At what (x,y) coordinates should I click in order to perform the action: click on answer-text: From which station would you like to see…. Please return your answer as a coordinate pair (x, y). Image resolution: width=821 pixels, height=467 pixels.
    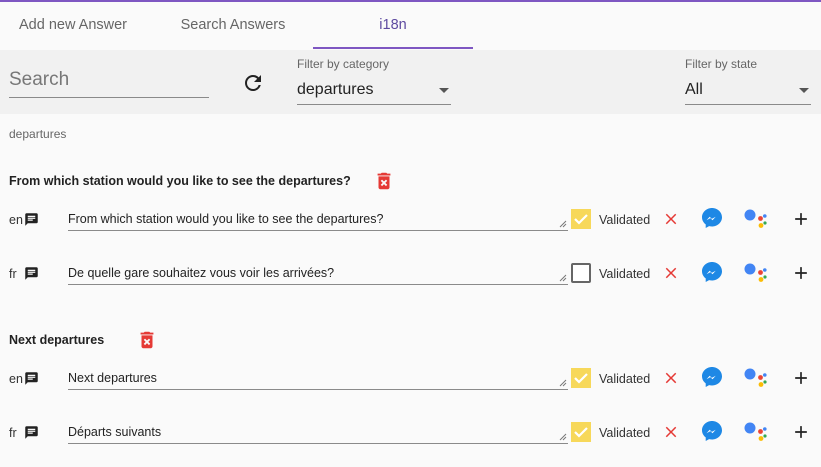
    Looking at the image, I should click on (226, 219).